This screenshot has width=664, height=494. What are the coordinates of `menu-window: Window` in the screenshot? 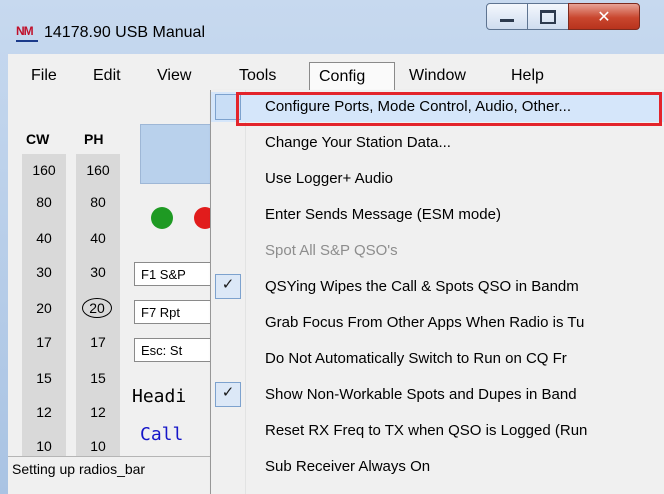 It's located at (437, 76).